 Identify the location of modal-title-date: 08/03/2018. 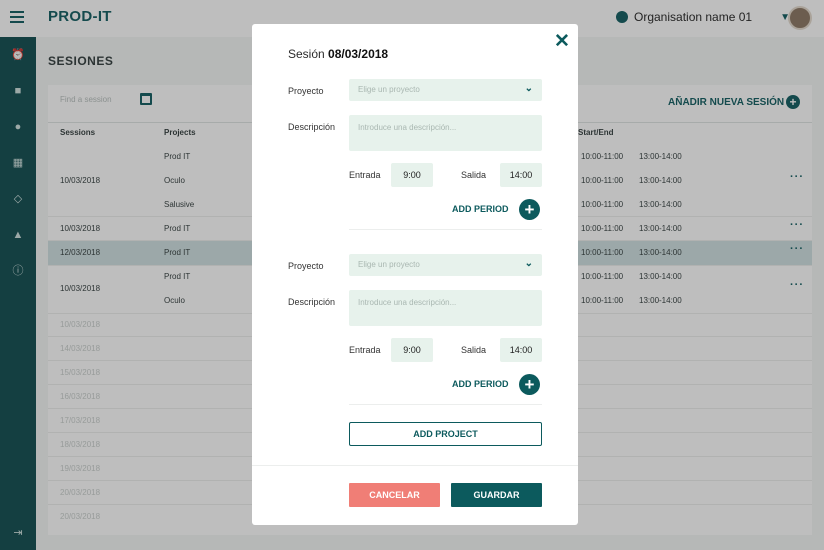
(358, 54).